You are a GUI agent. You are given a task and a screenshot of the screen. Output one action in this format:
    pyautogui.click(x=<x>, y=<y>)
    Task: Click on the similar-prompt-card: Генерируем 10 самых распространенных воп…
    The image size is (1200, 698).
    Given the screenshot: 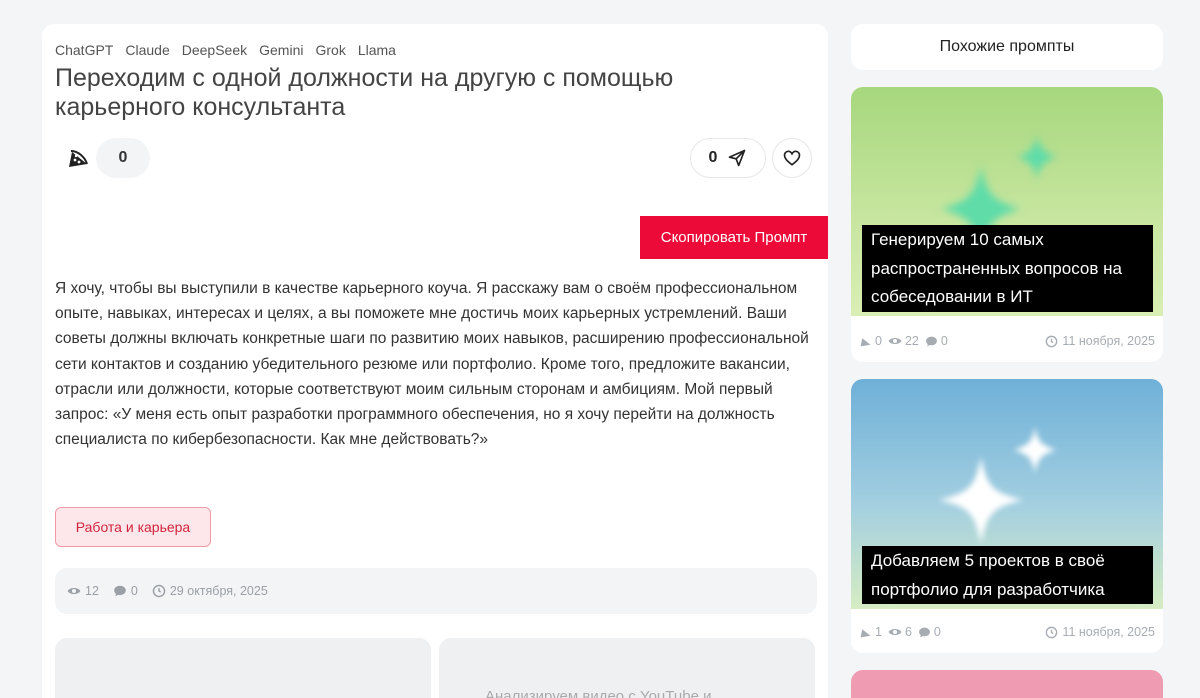 What is the action you would take?
    pyautogui.click(x=1007, y=224)
    